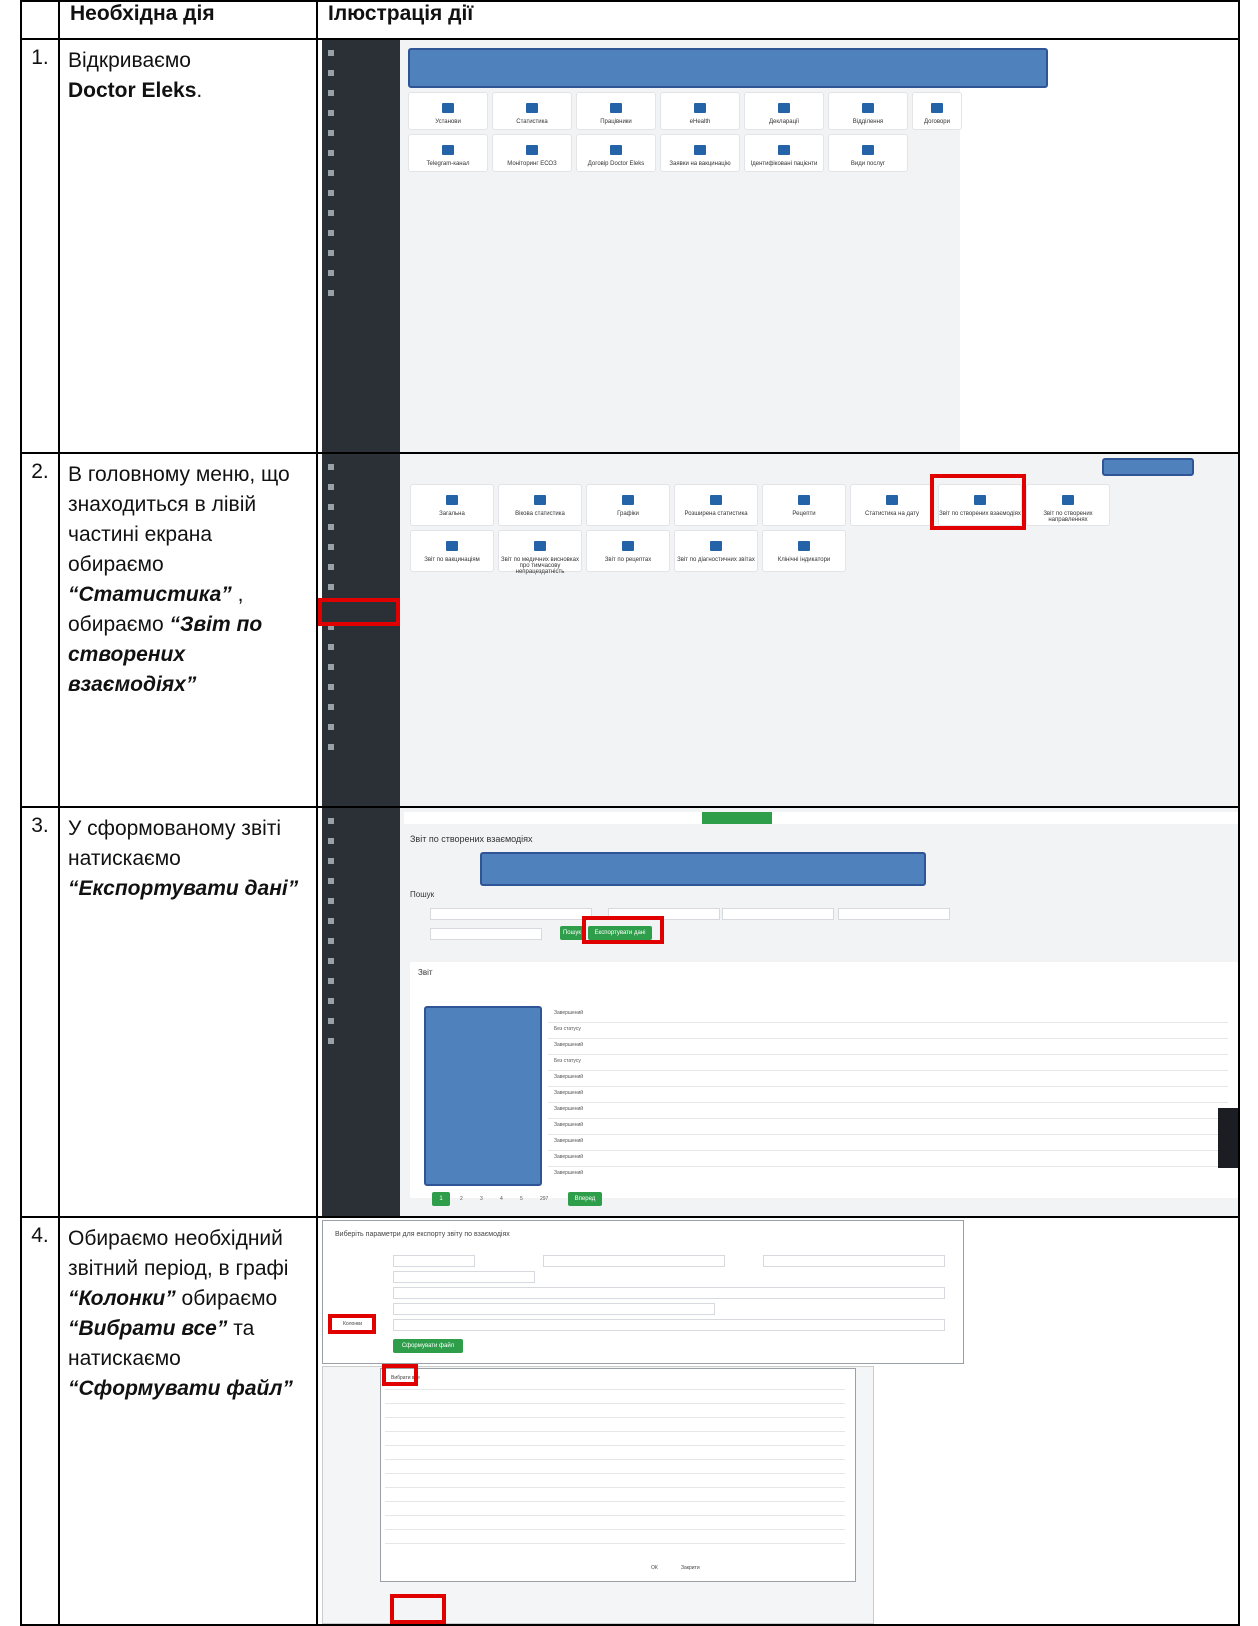 This screenshot has height=1626, width=1258. What do you see at coordinates (778, 20) in the screenshot?
I see `header-illustration: Ілюстрація дії` at bounding box center [778, 20].